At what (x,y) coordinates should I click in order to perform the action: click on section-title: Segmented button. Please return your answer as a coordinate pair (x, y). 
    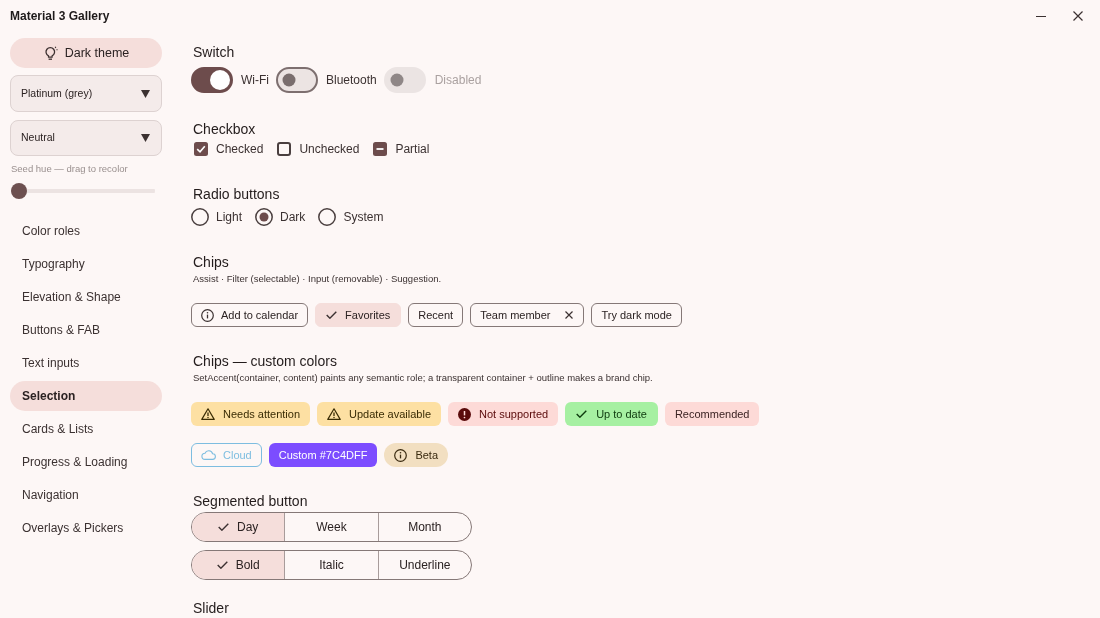
    Looking at the image, I should click on (250, 501).